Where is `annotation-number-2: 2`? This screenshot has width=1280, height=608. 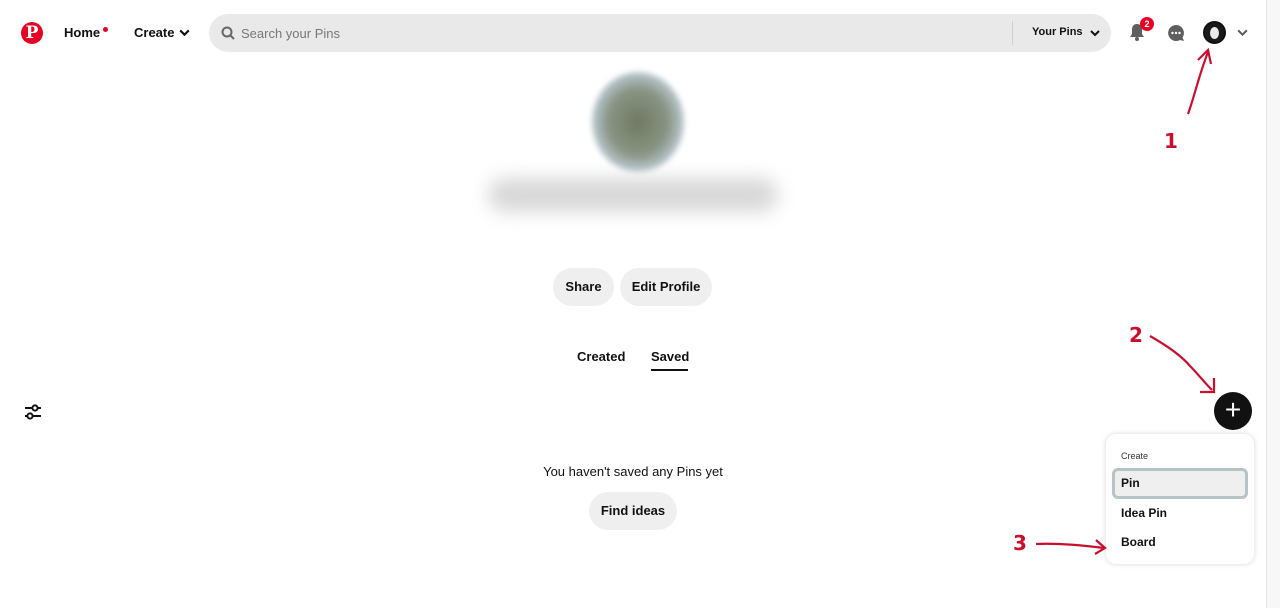 annotation-number-2: 2 is located at coordinates (1136, 335).